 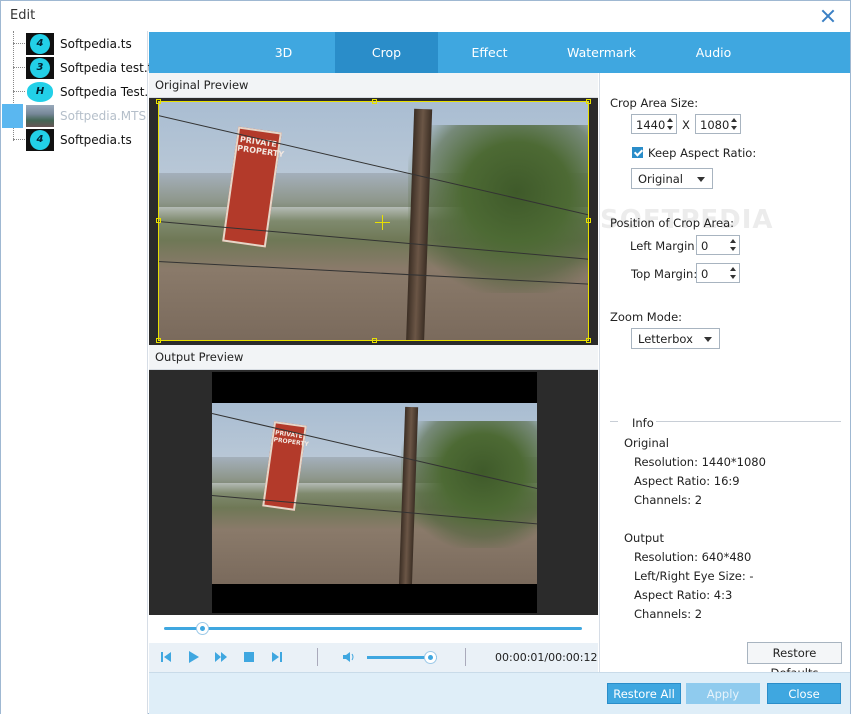 What do you see at coordinates (644, 693) in the screenshot?
I see `restore-all-button: Restore All` at bounding box center [644, 693].